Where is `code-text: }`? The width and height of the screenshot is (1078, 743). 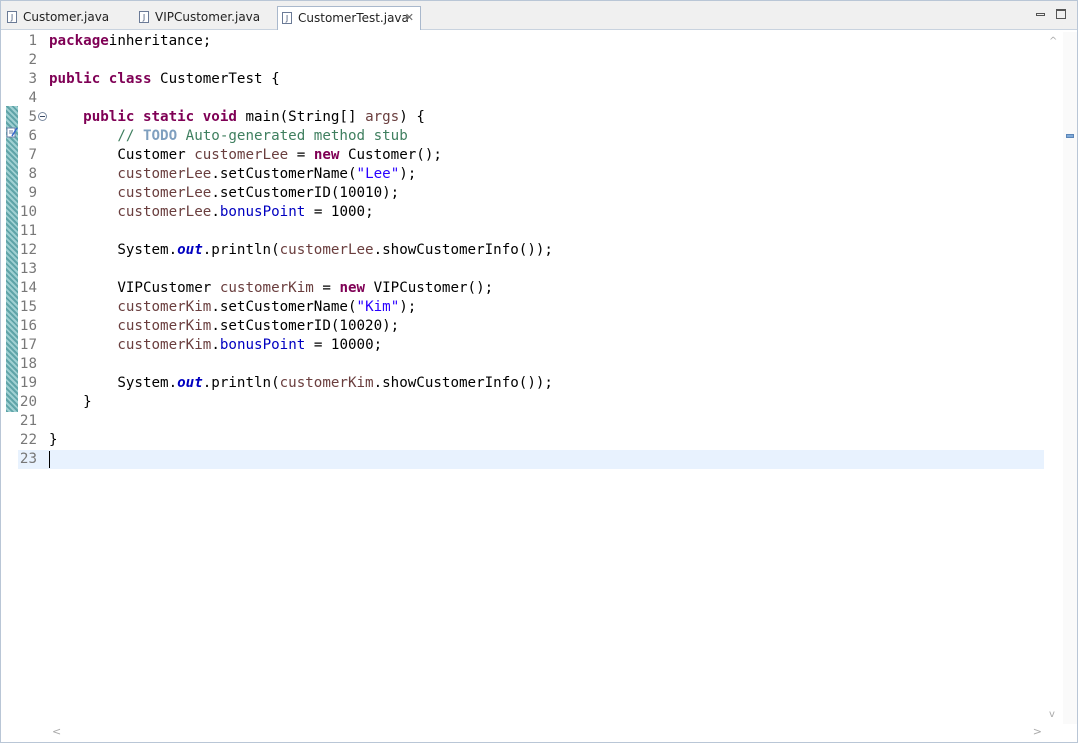 code-text: } is located at coordinates (53, 440).